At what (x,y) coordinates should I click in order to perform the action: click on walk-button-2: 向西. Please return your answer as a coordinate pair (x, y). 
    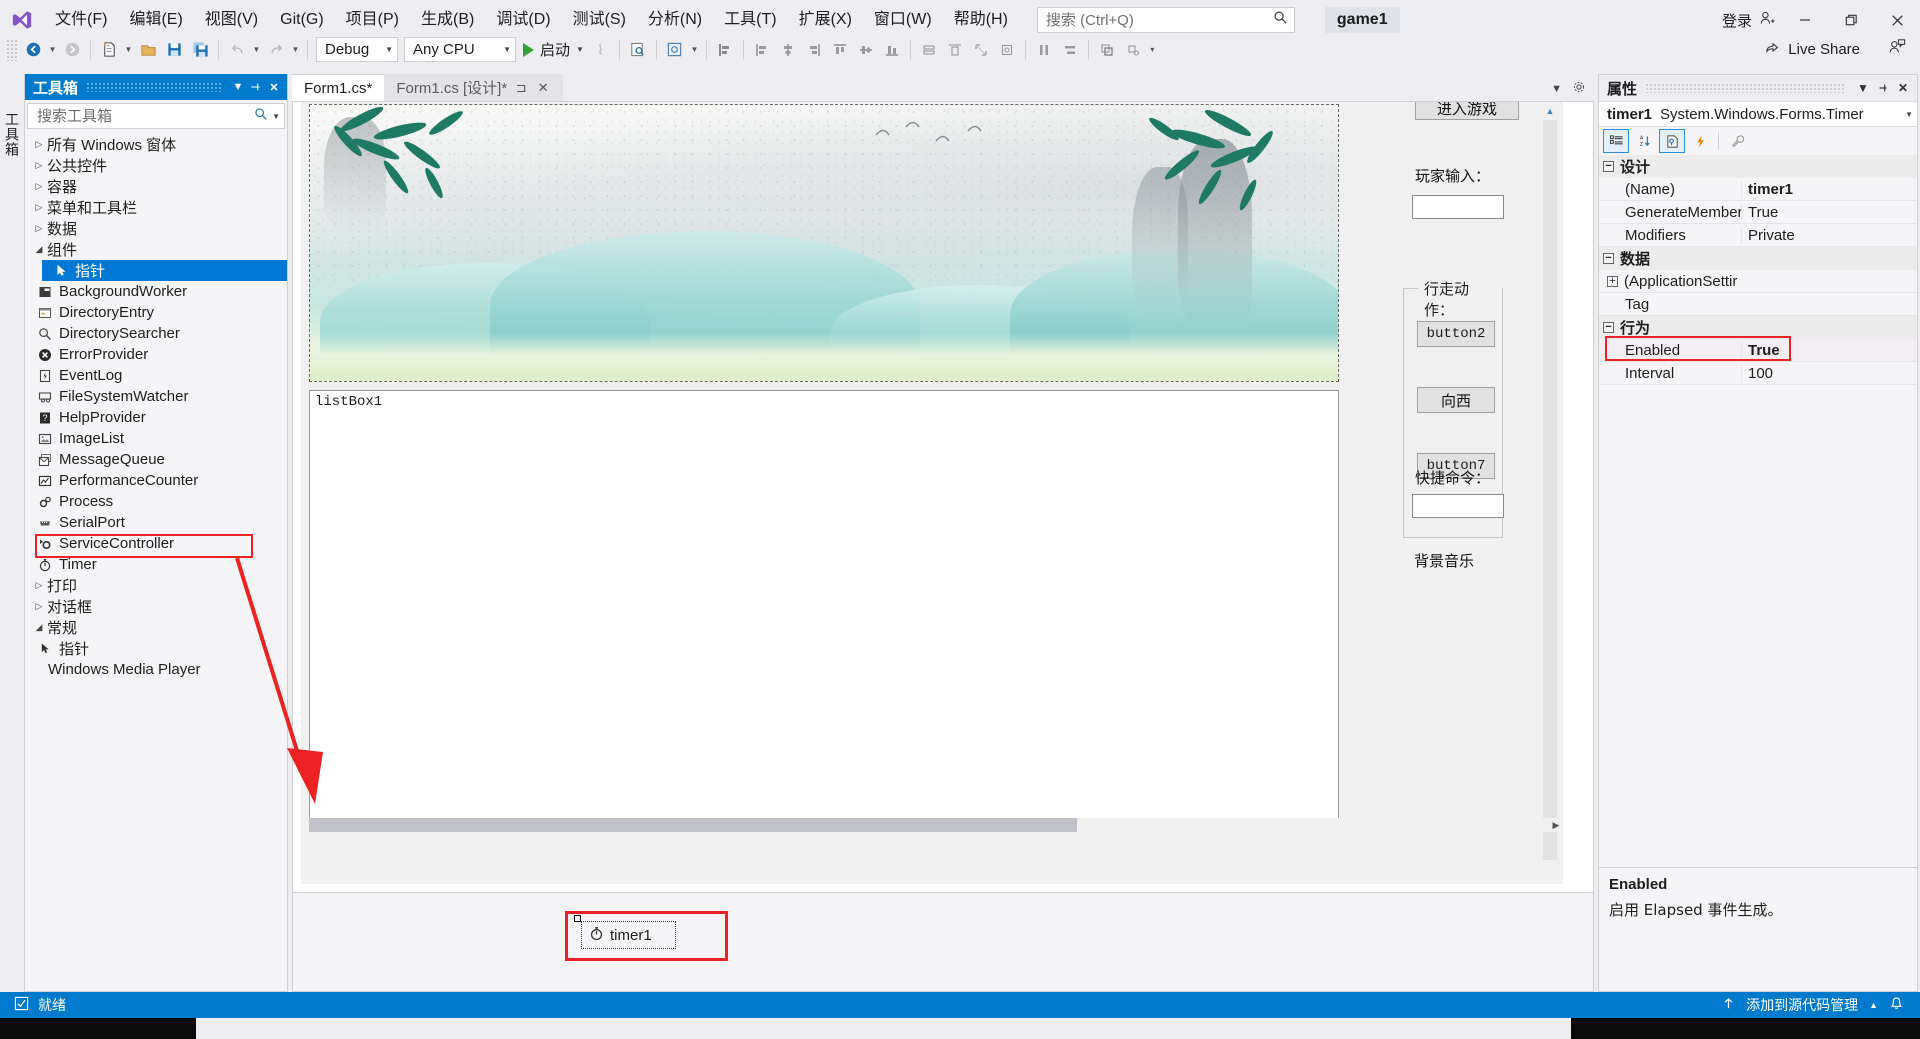
    Looking at the image, I should click on (1456, 400).